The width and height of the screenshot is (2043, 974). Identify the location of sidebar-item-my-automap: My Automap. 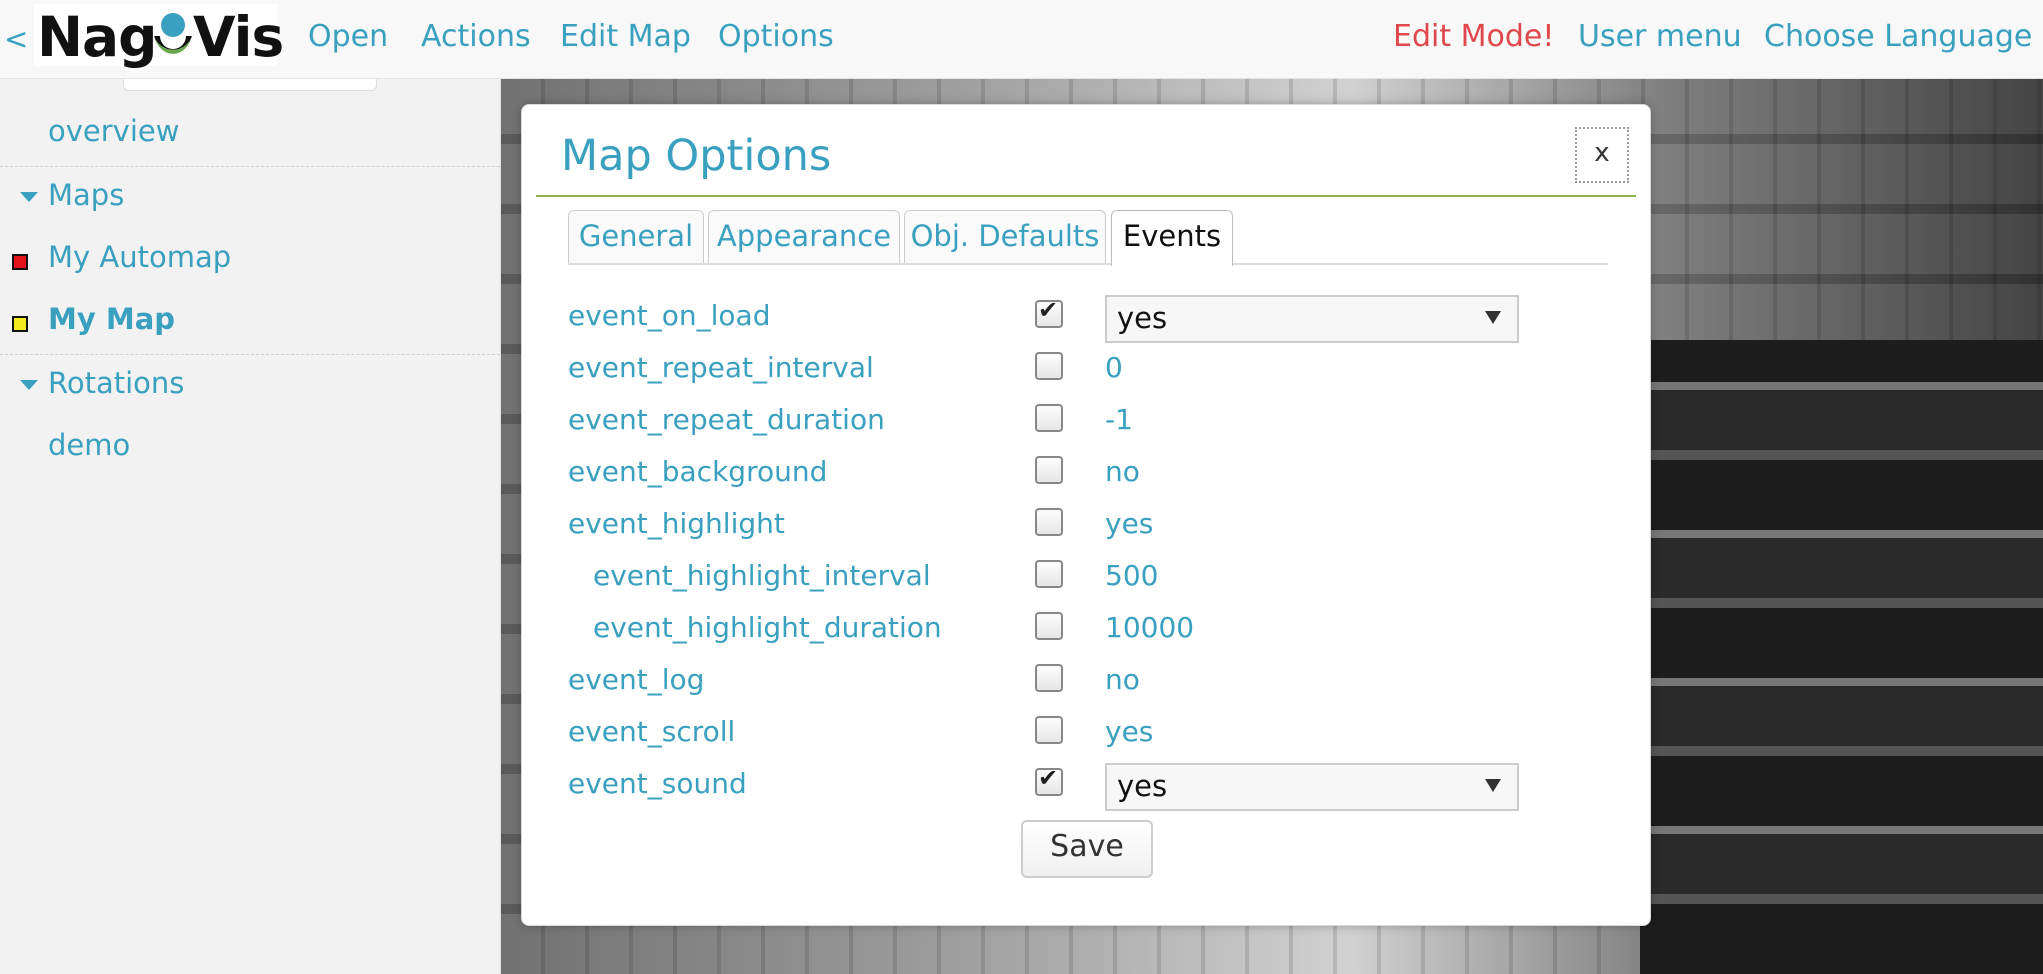
(139, 257).